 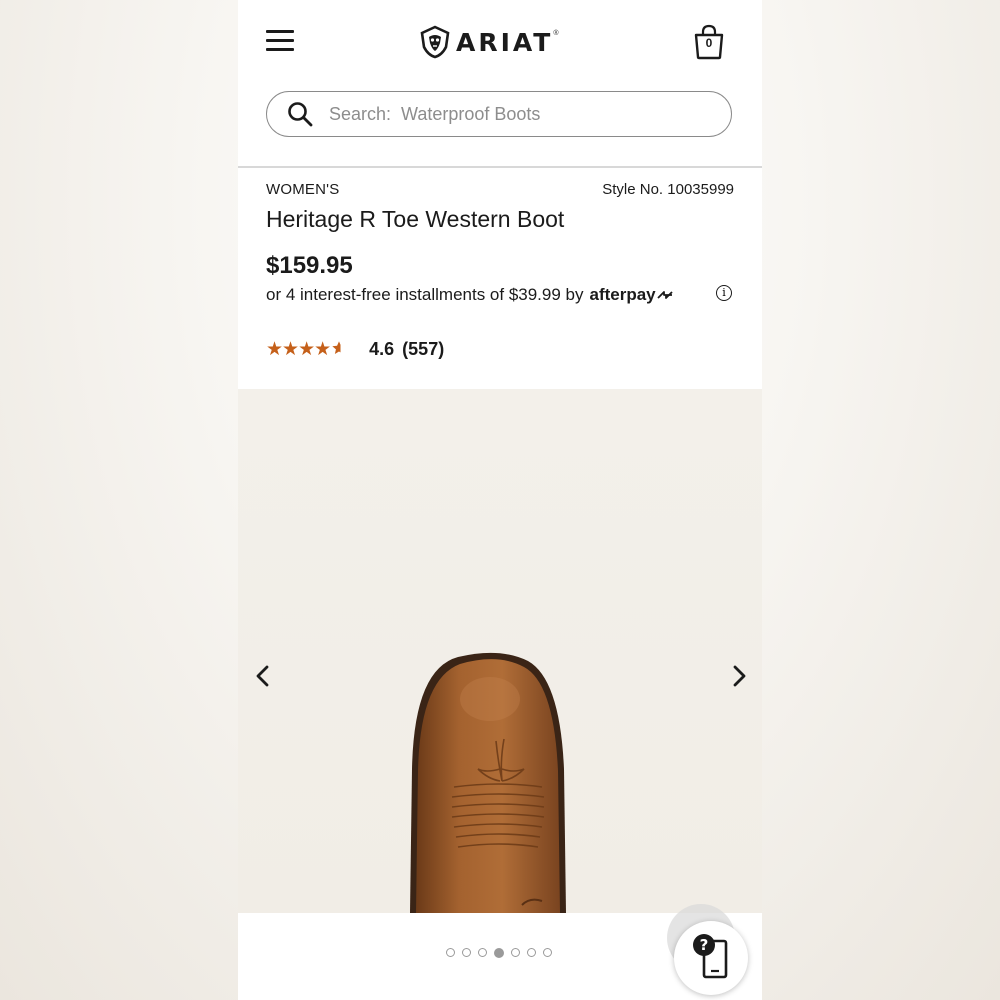 What do you see at coordinates (739, 676) in the screenshot?
I see `chevron-right-icon` at bounding box center [739, 676].